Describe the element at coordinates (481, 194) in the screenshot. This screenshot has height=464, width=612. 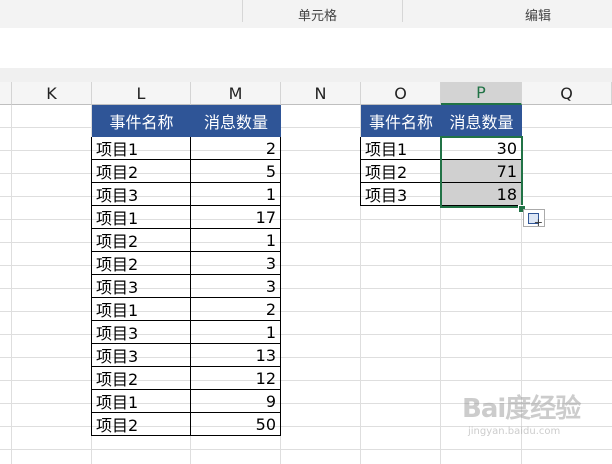
I see `table2-cell-count: 18` at that location.